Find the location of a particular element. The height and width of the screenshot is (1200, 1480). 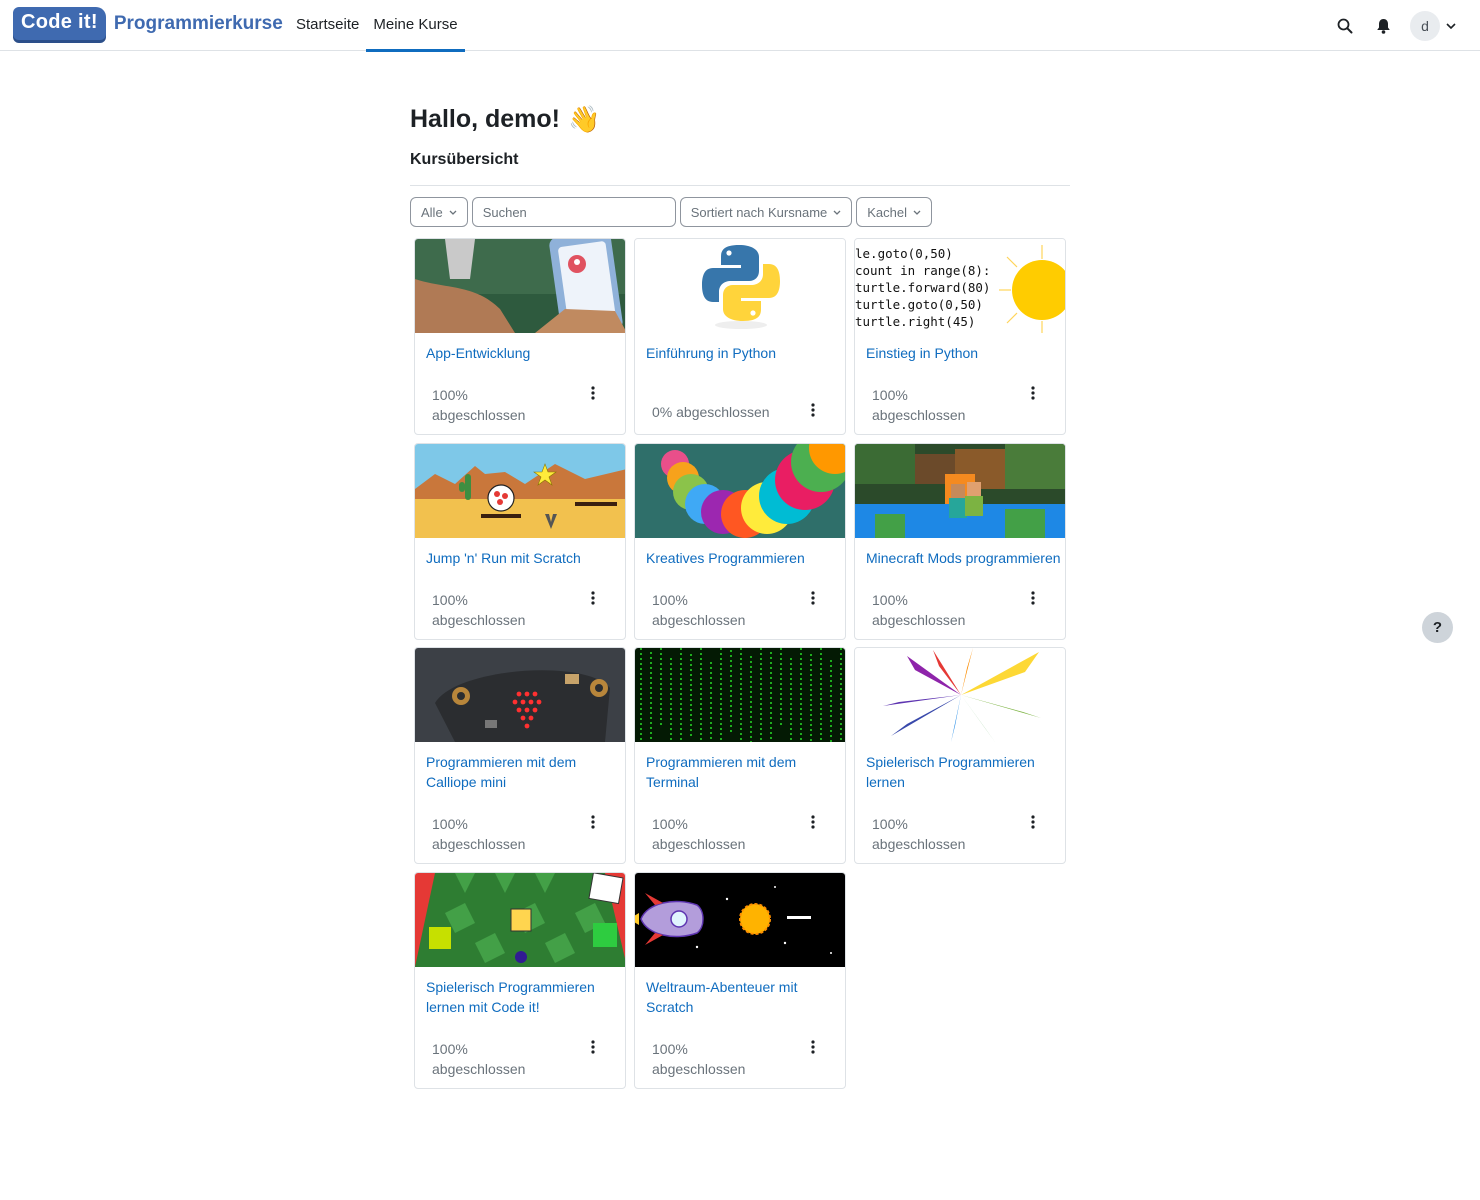

course-title: Einstieg in Python is located at coordinates (964, 353).